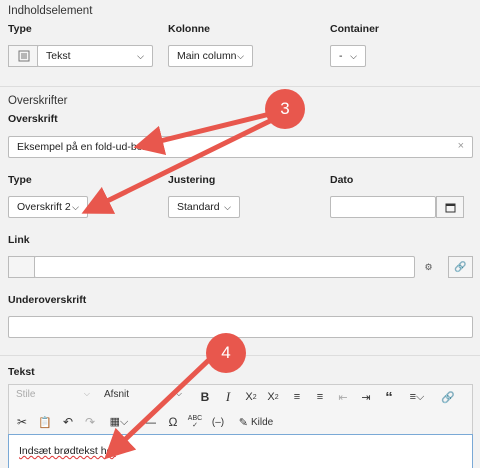 The image size is (480, 468). I want to click on callout-badge-4: 4, so click(226, 353).